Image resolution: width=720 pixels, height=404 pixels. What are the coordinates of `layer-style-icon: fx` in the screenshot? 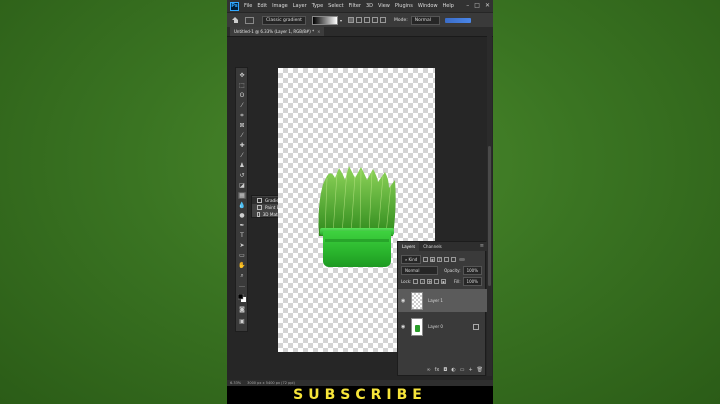 It's located at (437, 370).